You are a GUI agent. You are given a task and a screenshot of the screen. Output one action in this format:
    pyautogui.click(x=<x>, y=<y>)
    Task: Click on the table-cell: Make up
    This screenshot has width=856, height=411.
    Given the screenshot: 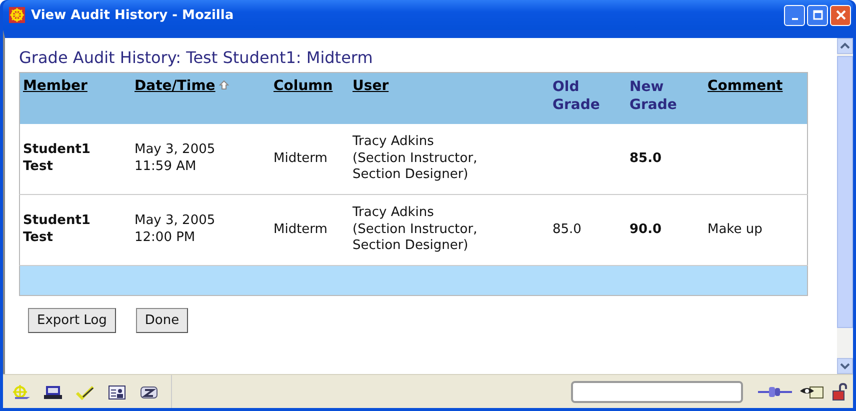 What is the action you would take?
    pyautogui.click(x=735, y=229)
    